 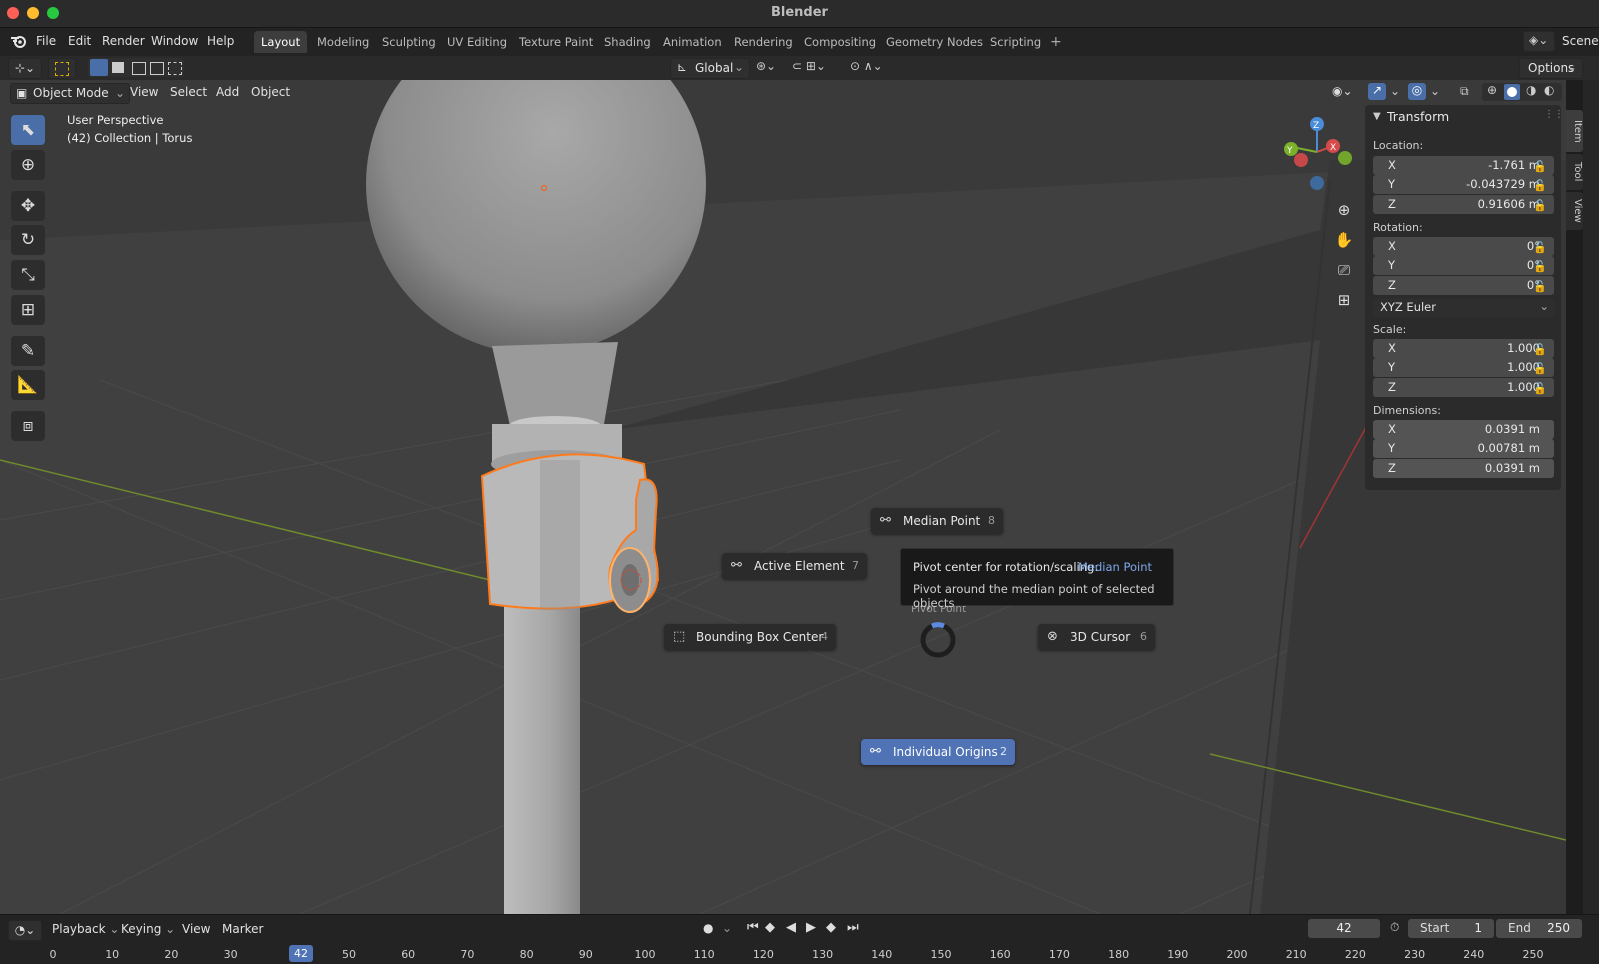 I want to click on material-shading-icon: ◑, so click(x=1531, y=90).